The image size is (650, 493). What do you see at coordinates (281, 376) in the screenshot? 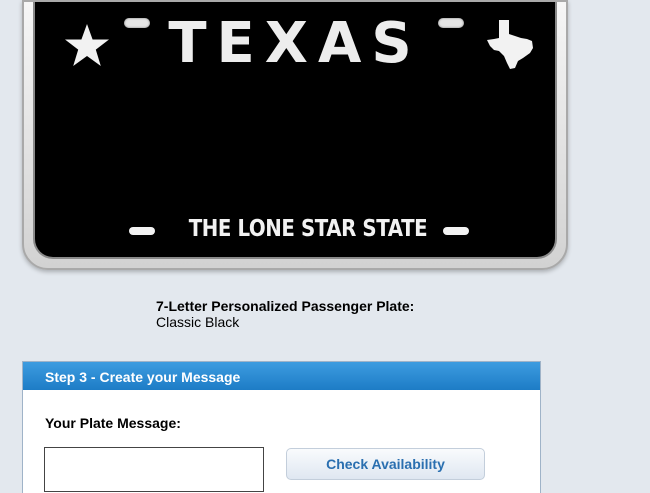
I see `step-3-header: Step 3 - Create your Message` at bounding box center [281, 376].